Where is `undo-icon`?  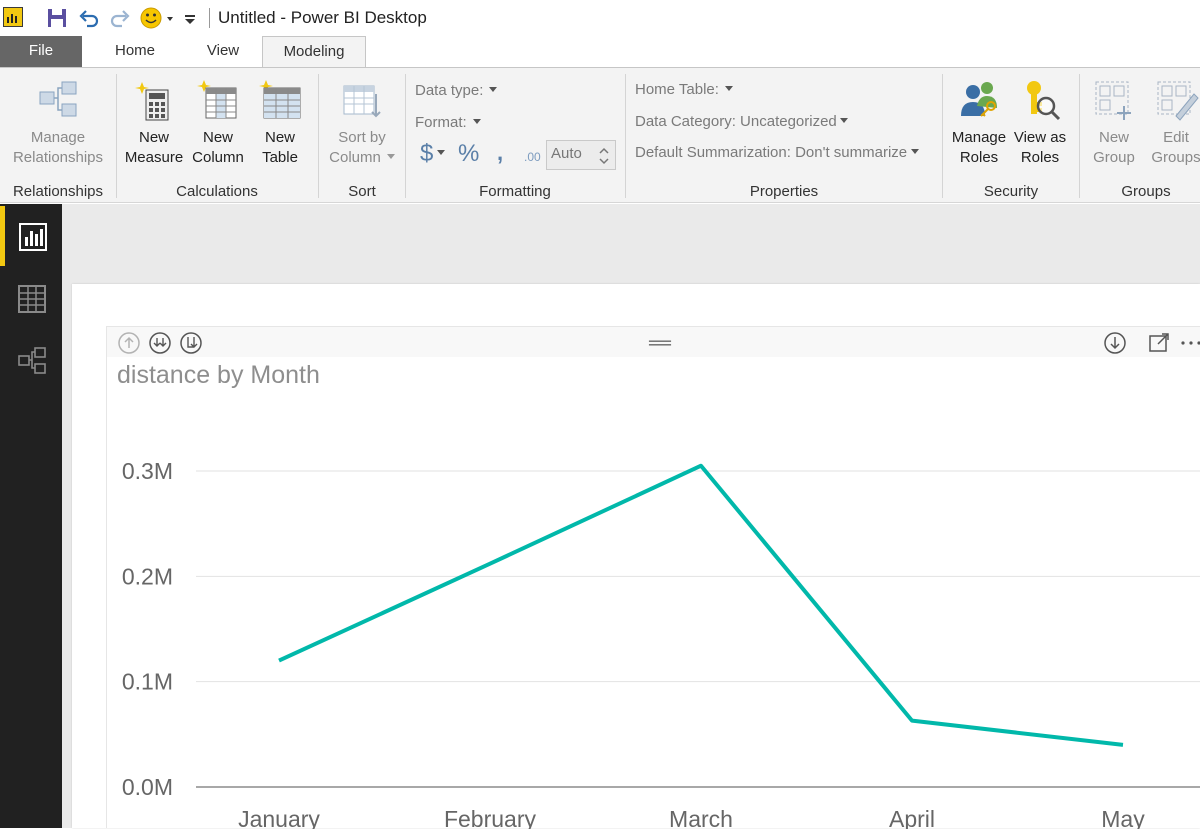
undo-icon is located at coordinates (89, 18).